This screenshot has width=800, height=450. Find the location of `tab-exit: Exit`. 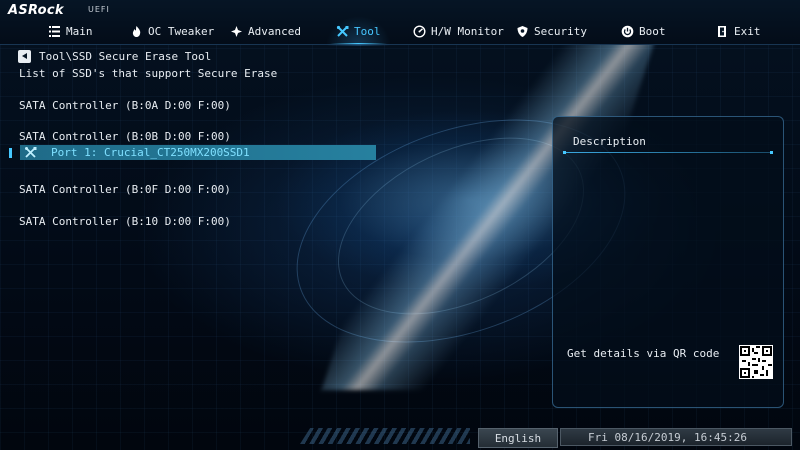

tab-exit: Exit is located at coordinates (738, 31).